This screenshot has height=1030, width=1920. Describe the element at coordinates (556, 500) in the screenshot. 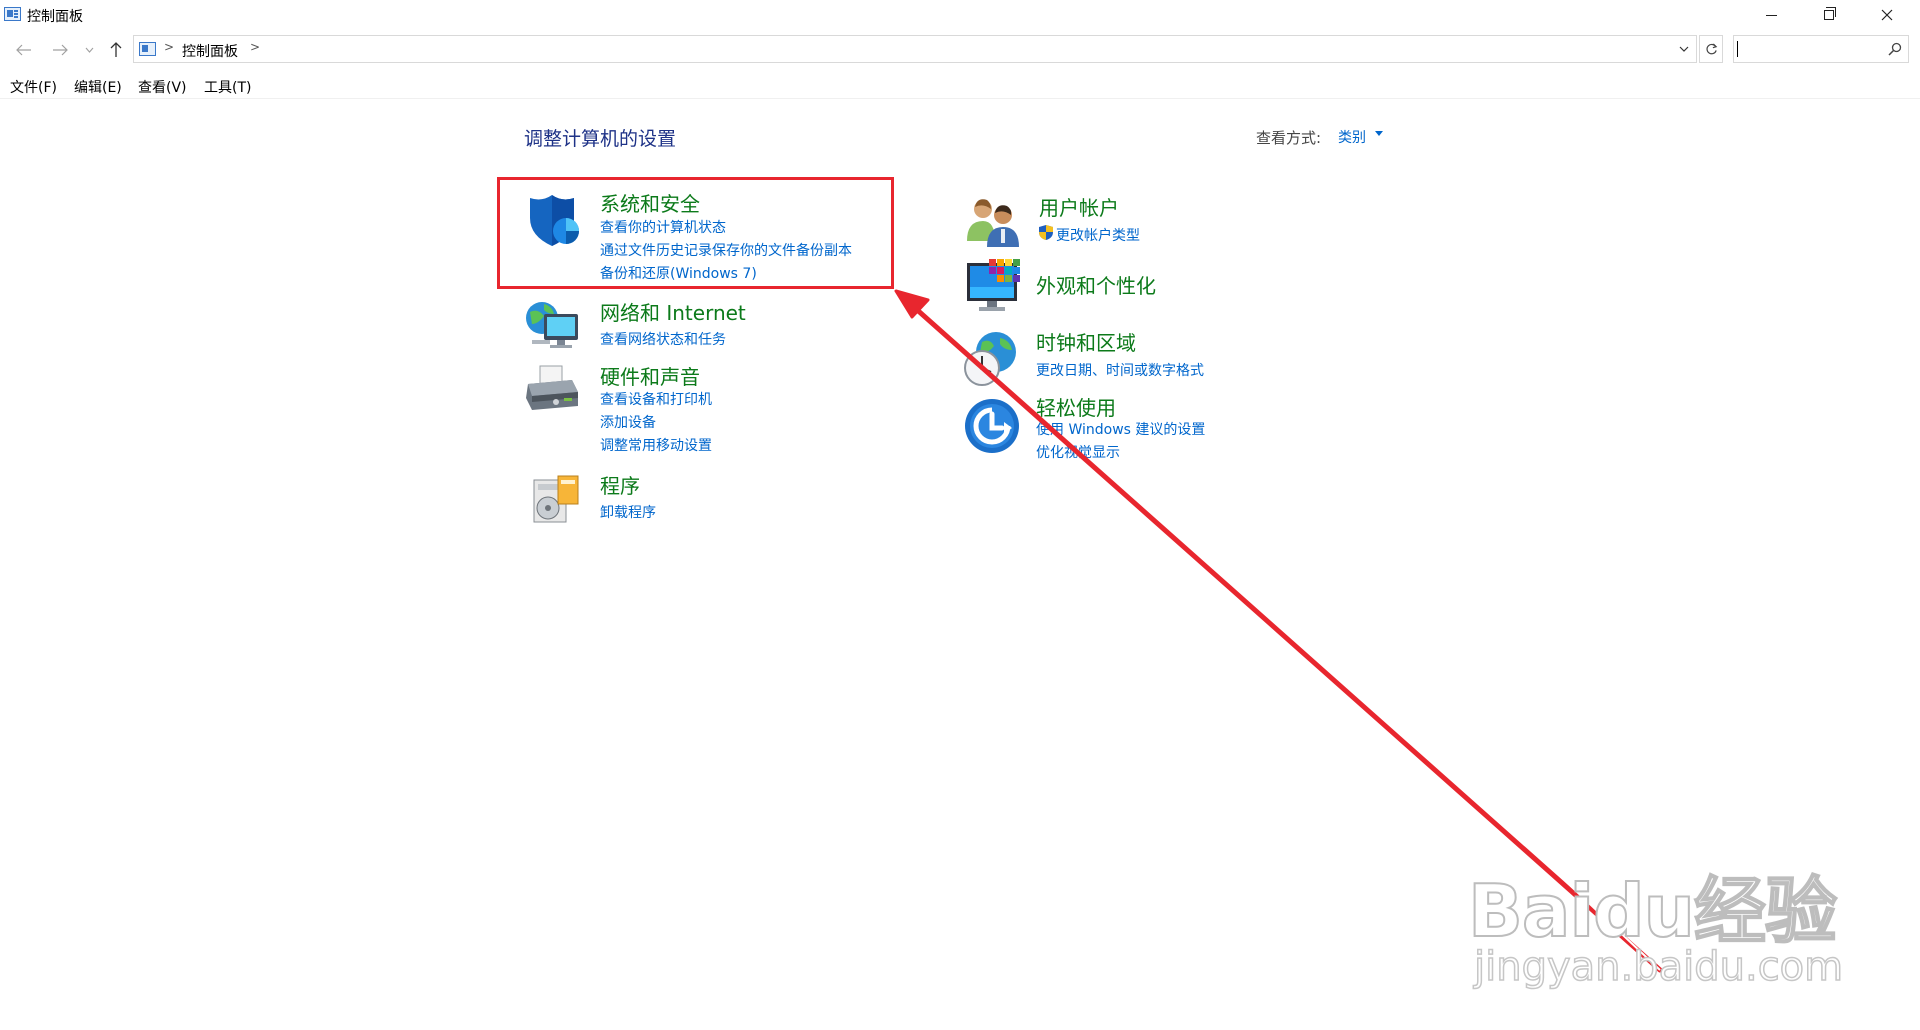

I see `programs-icon` at that location.